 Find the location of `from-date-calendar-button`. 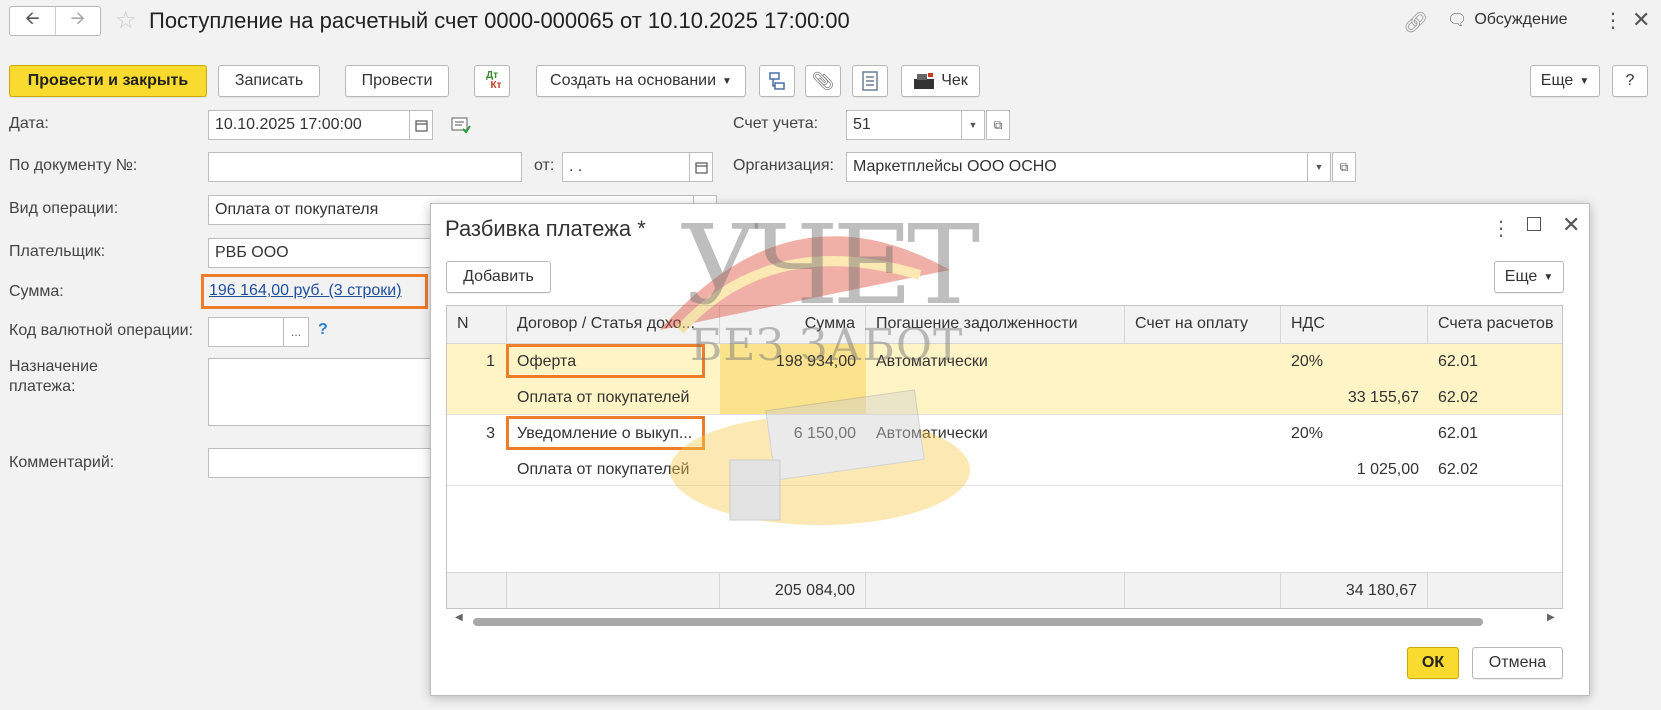

from-date-calendar-button is located at coordinates (701, 167).